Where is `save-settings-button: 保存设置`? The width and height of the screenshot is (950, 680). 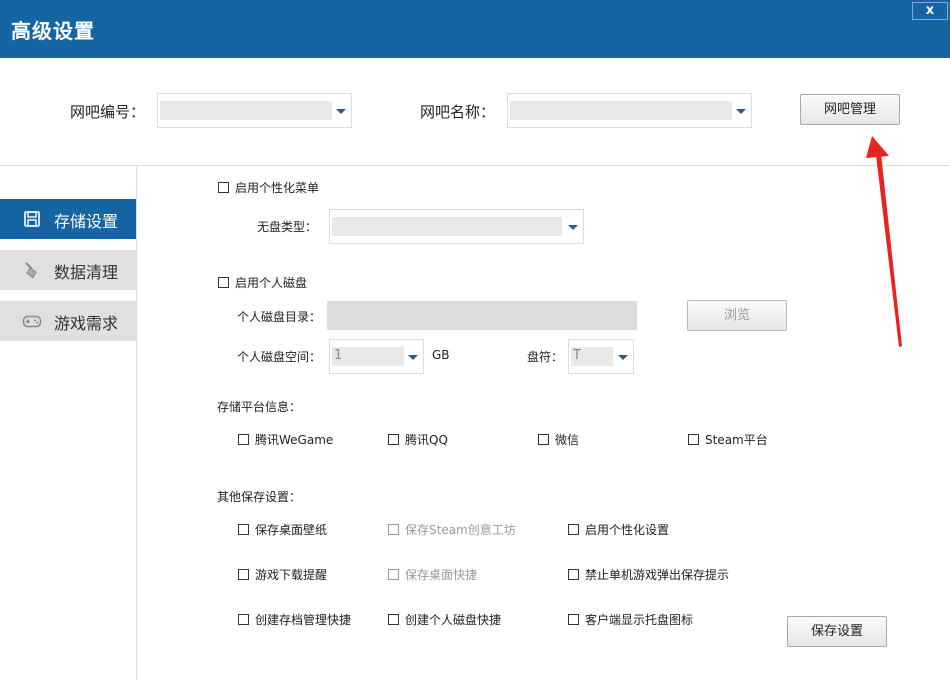 save-settings-button: 保存设置 is located at coordinates (837, 631).